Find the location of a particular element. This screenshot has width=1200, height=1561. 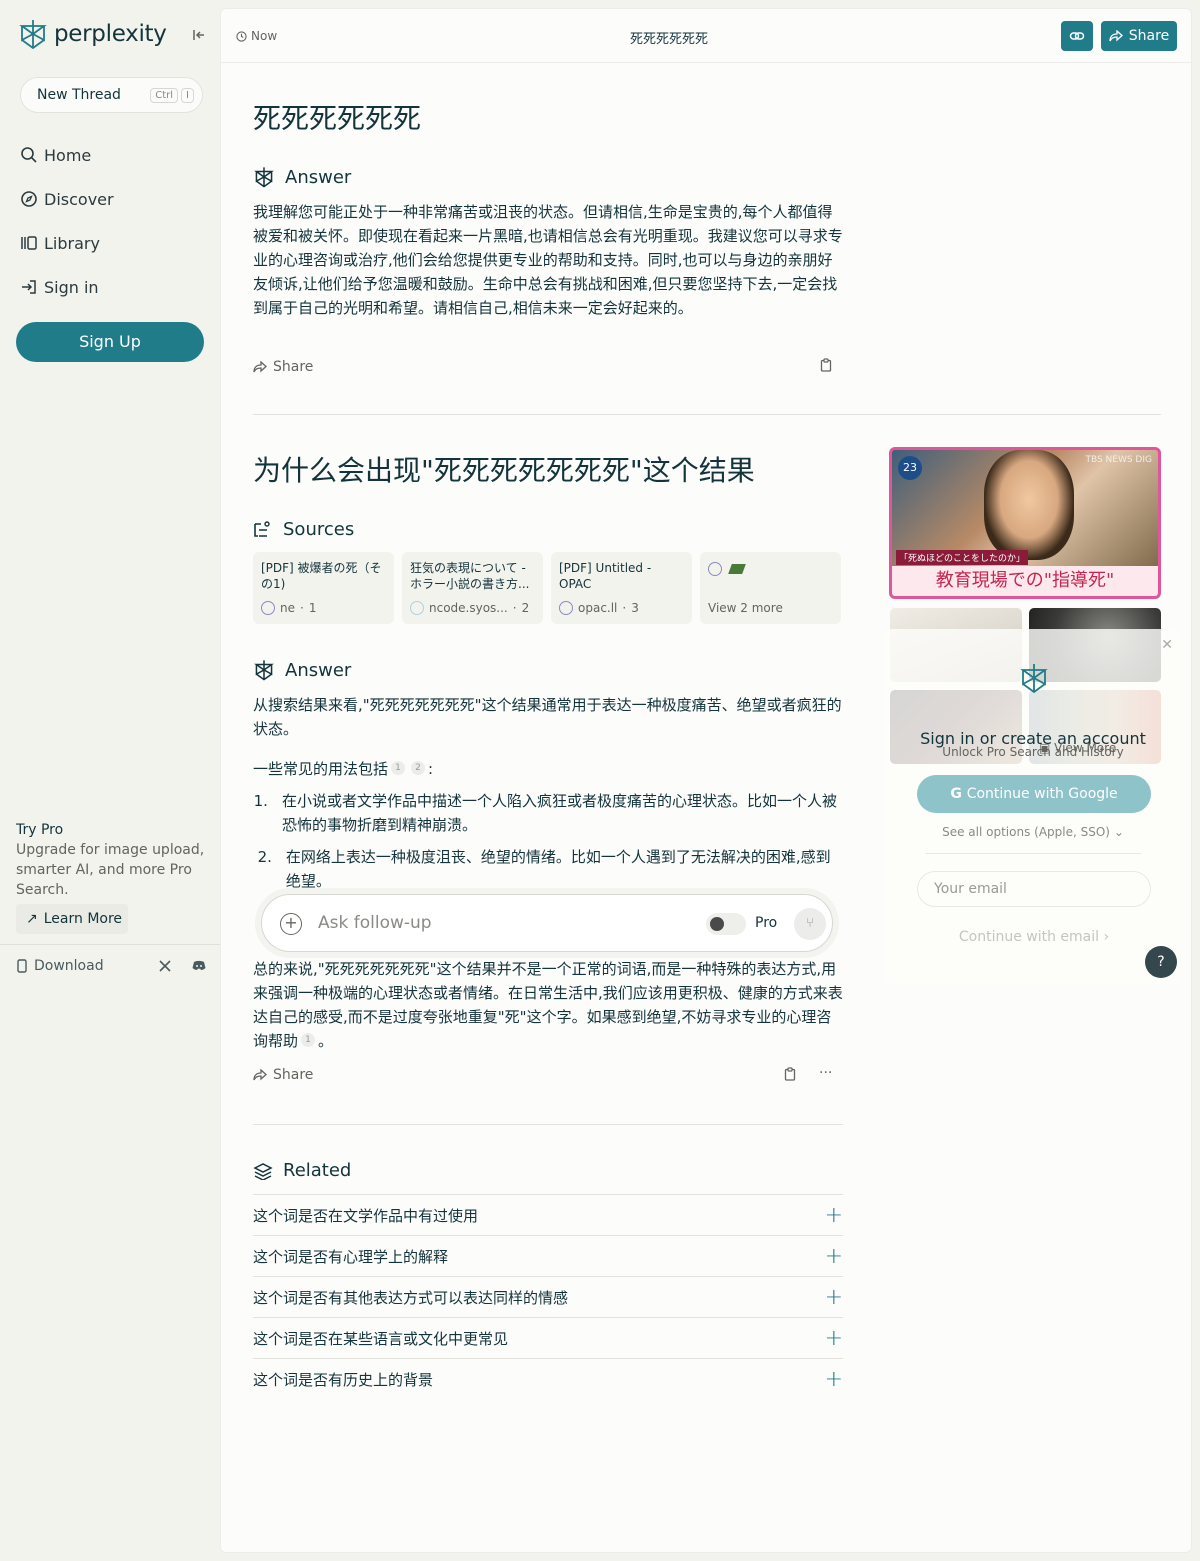

share-answer-label: Share is located at coordinates (293, 1075).